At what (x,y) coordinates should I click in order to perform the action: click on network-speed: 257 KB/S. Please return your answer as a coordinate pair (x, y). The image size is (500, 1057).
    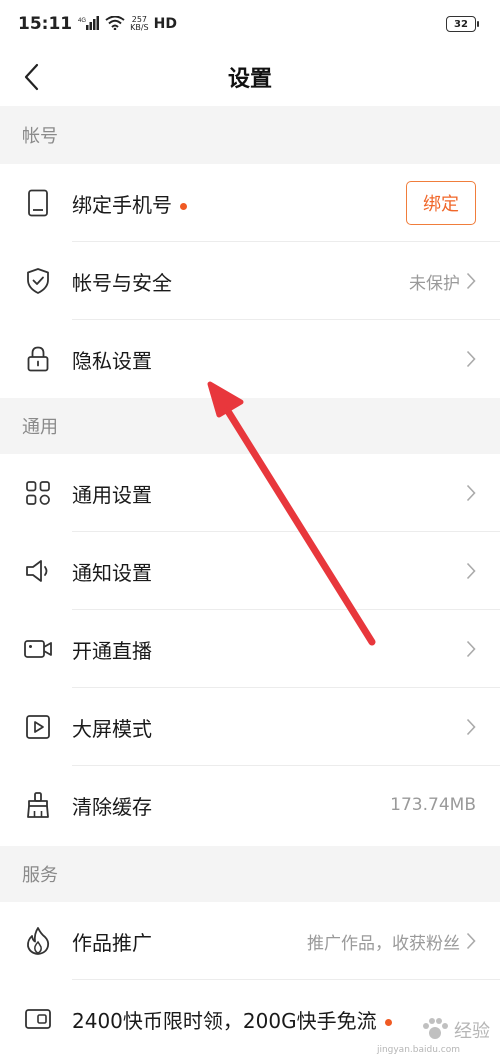
    Looking at the image, I should click on (139, 24).